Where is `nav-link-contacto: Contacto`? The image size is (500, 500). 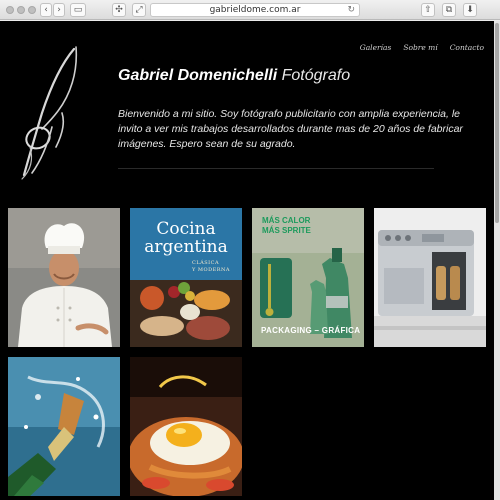
nav-link-contacto: Contacto is located at coordinates (467, 47).